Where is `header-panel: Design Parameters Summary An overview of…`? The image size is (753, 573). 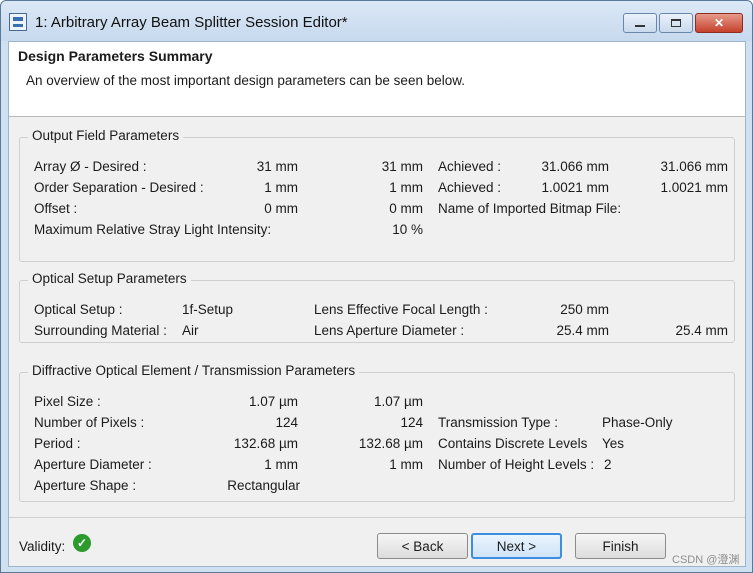
header-panel: Design Parameters Summary An overview of… is located at coordinates (377, 79).